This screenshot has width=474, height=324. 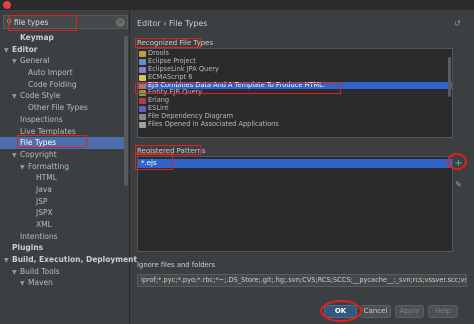 I want to click on sidebar-item-jsp: JSP, so click(x=62, y=202).